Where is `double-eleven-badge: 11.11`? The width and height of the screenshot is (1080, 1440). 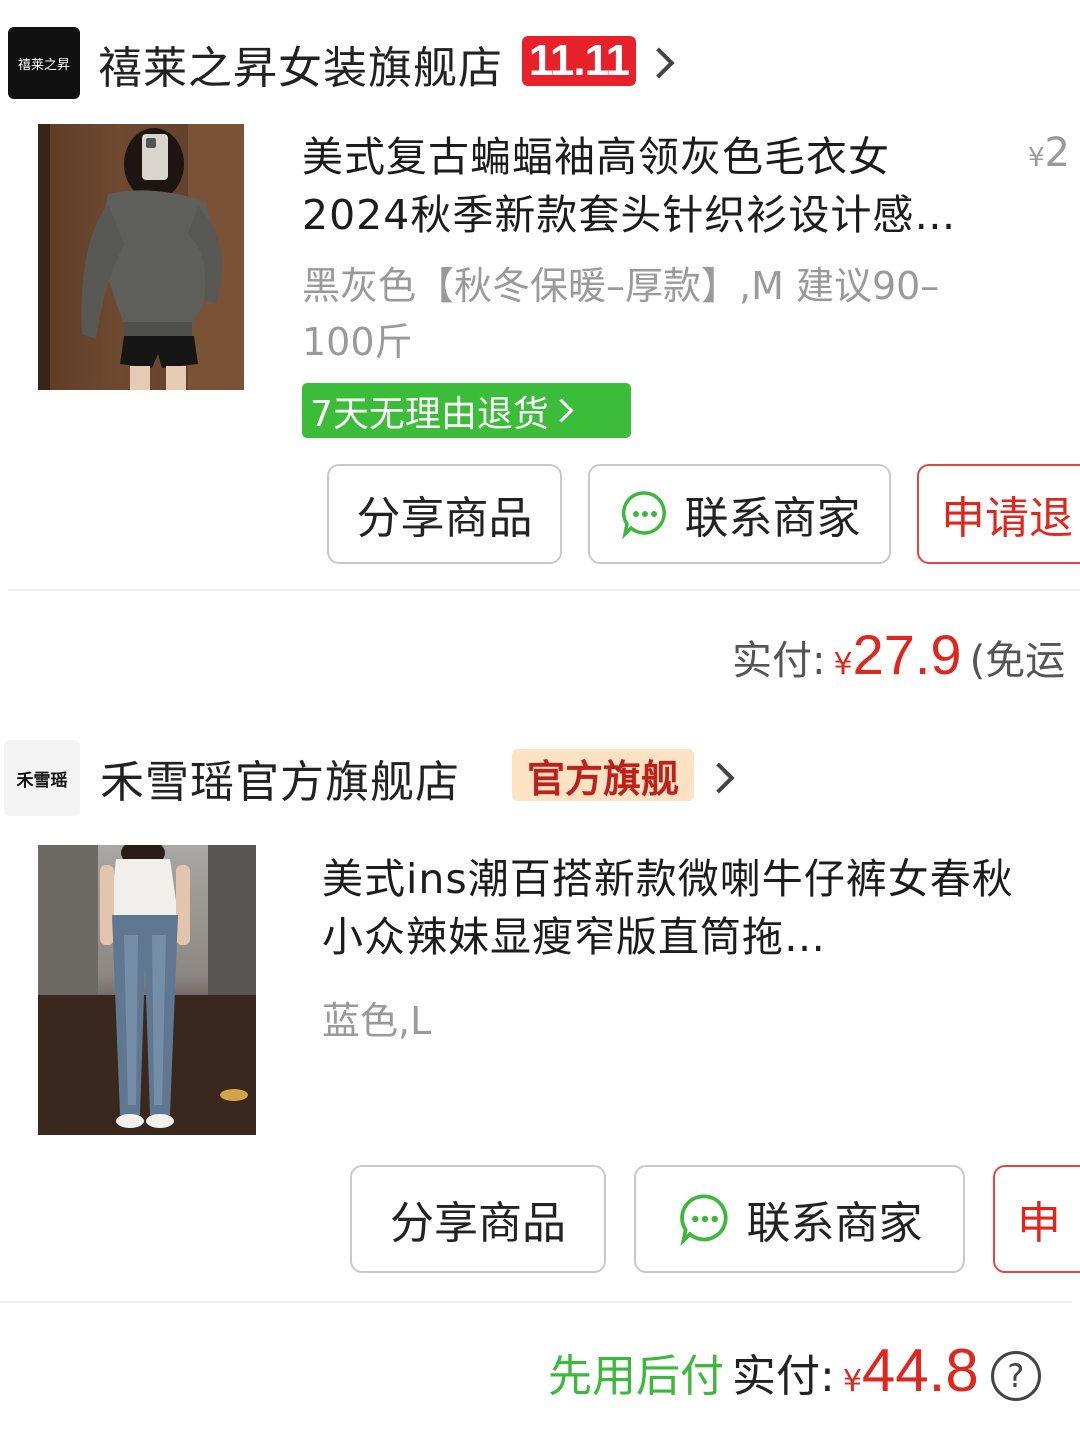
double-eleven-badge: 11.11 is located at coordinates (579, 61).